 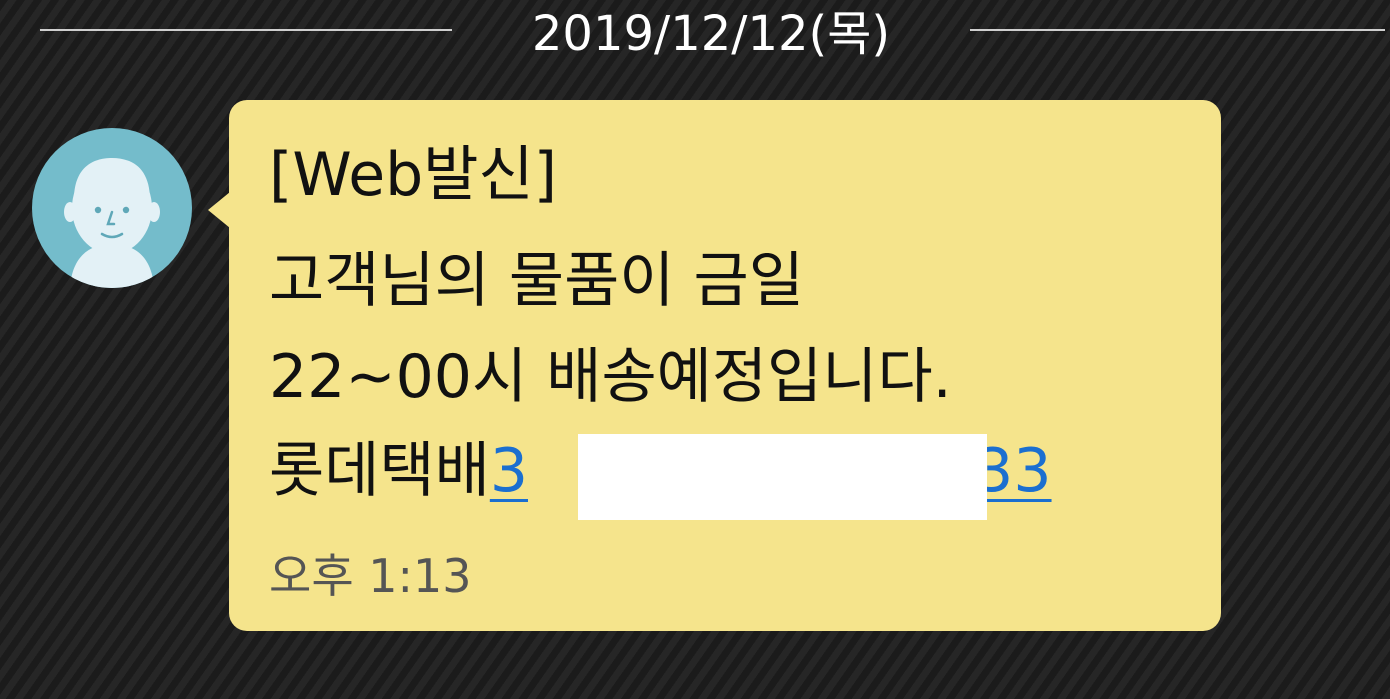 I want to click on divider-line-right, so click(x=1177, y=30).